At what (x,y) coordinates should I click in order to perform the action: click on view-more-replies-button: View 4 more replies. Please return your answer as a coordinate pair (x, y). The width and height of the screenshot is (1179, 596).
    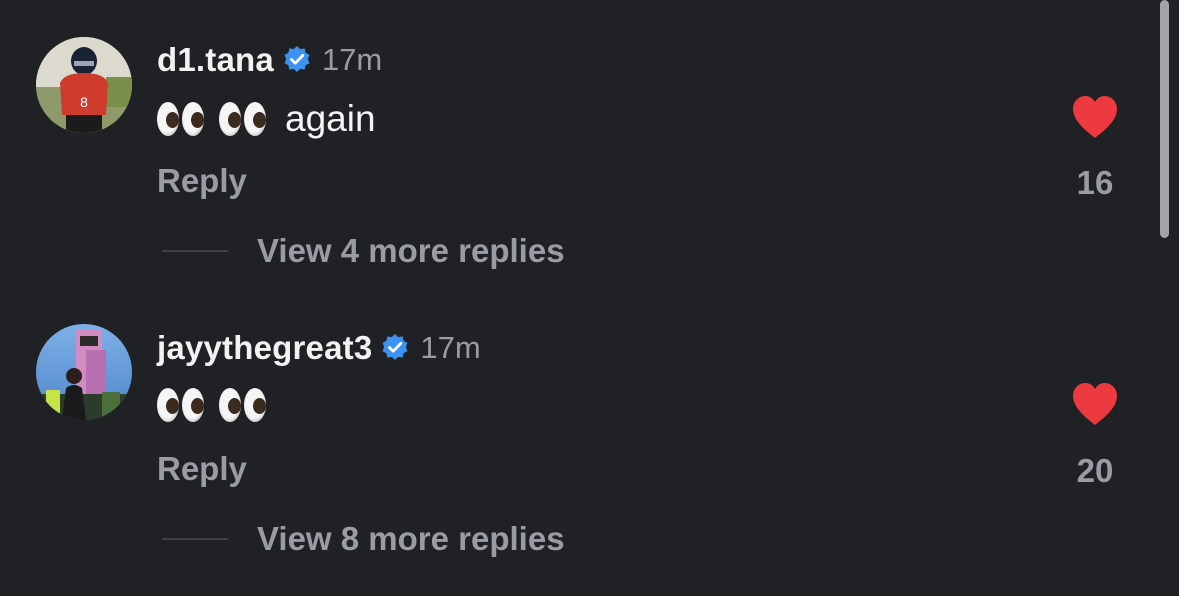
    Looking at the image, I should click on (363, 251).